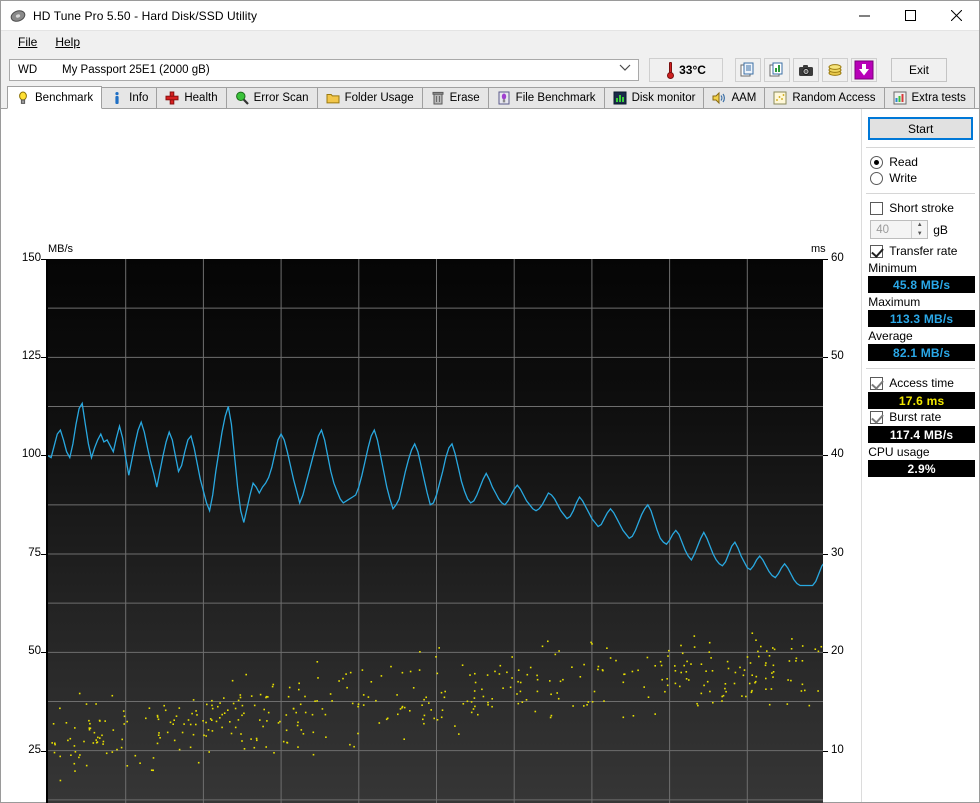 The image size is (980, 803). Describe the element at coordinates (490, 16) in the screenshot. I see `title-bar: HD Tune Pro 5.50 - Hard Disk/SSD Utility` at that location.